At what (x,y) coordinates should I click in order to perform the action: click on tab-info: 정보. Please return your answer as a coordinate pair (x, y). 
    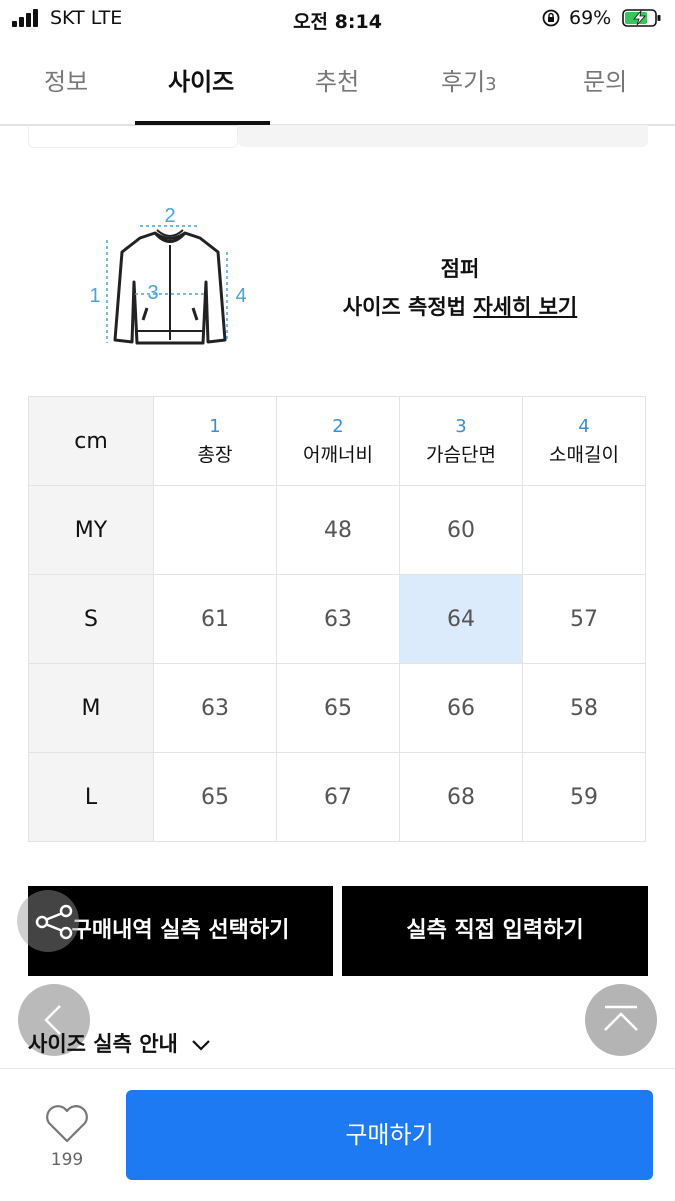
    Looking at the image, I should click on (66, 79).